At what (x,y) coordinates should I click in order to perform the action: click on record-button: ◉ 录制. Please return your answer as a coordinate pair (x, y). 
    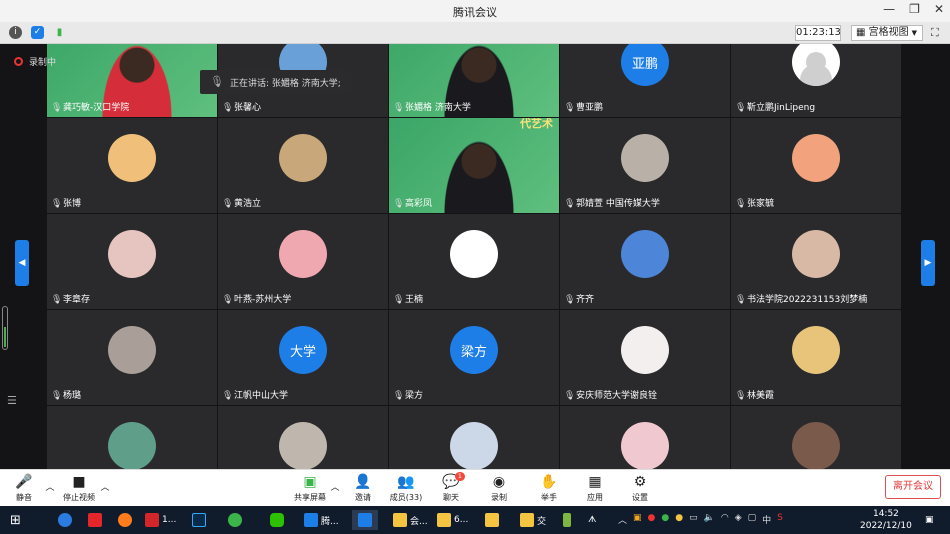
    Looking at the image, I should click on (499, 487).